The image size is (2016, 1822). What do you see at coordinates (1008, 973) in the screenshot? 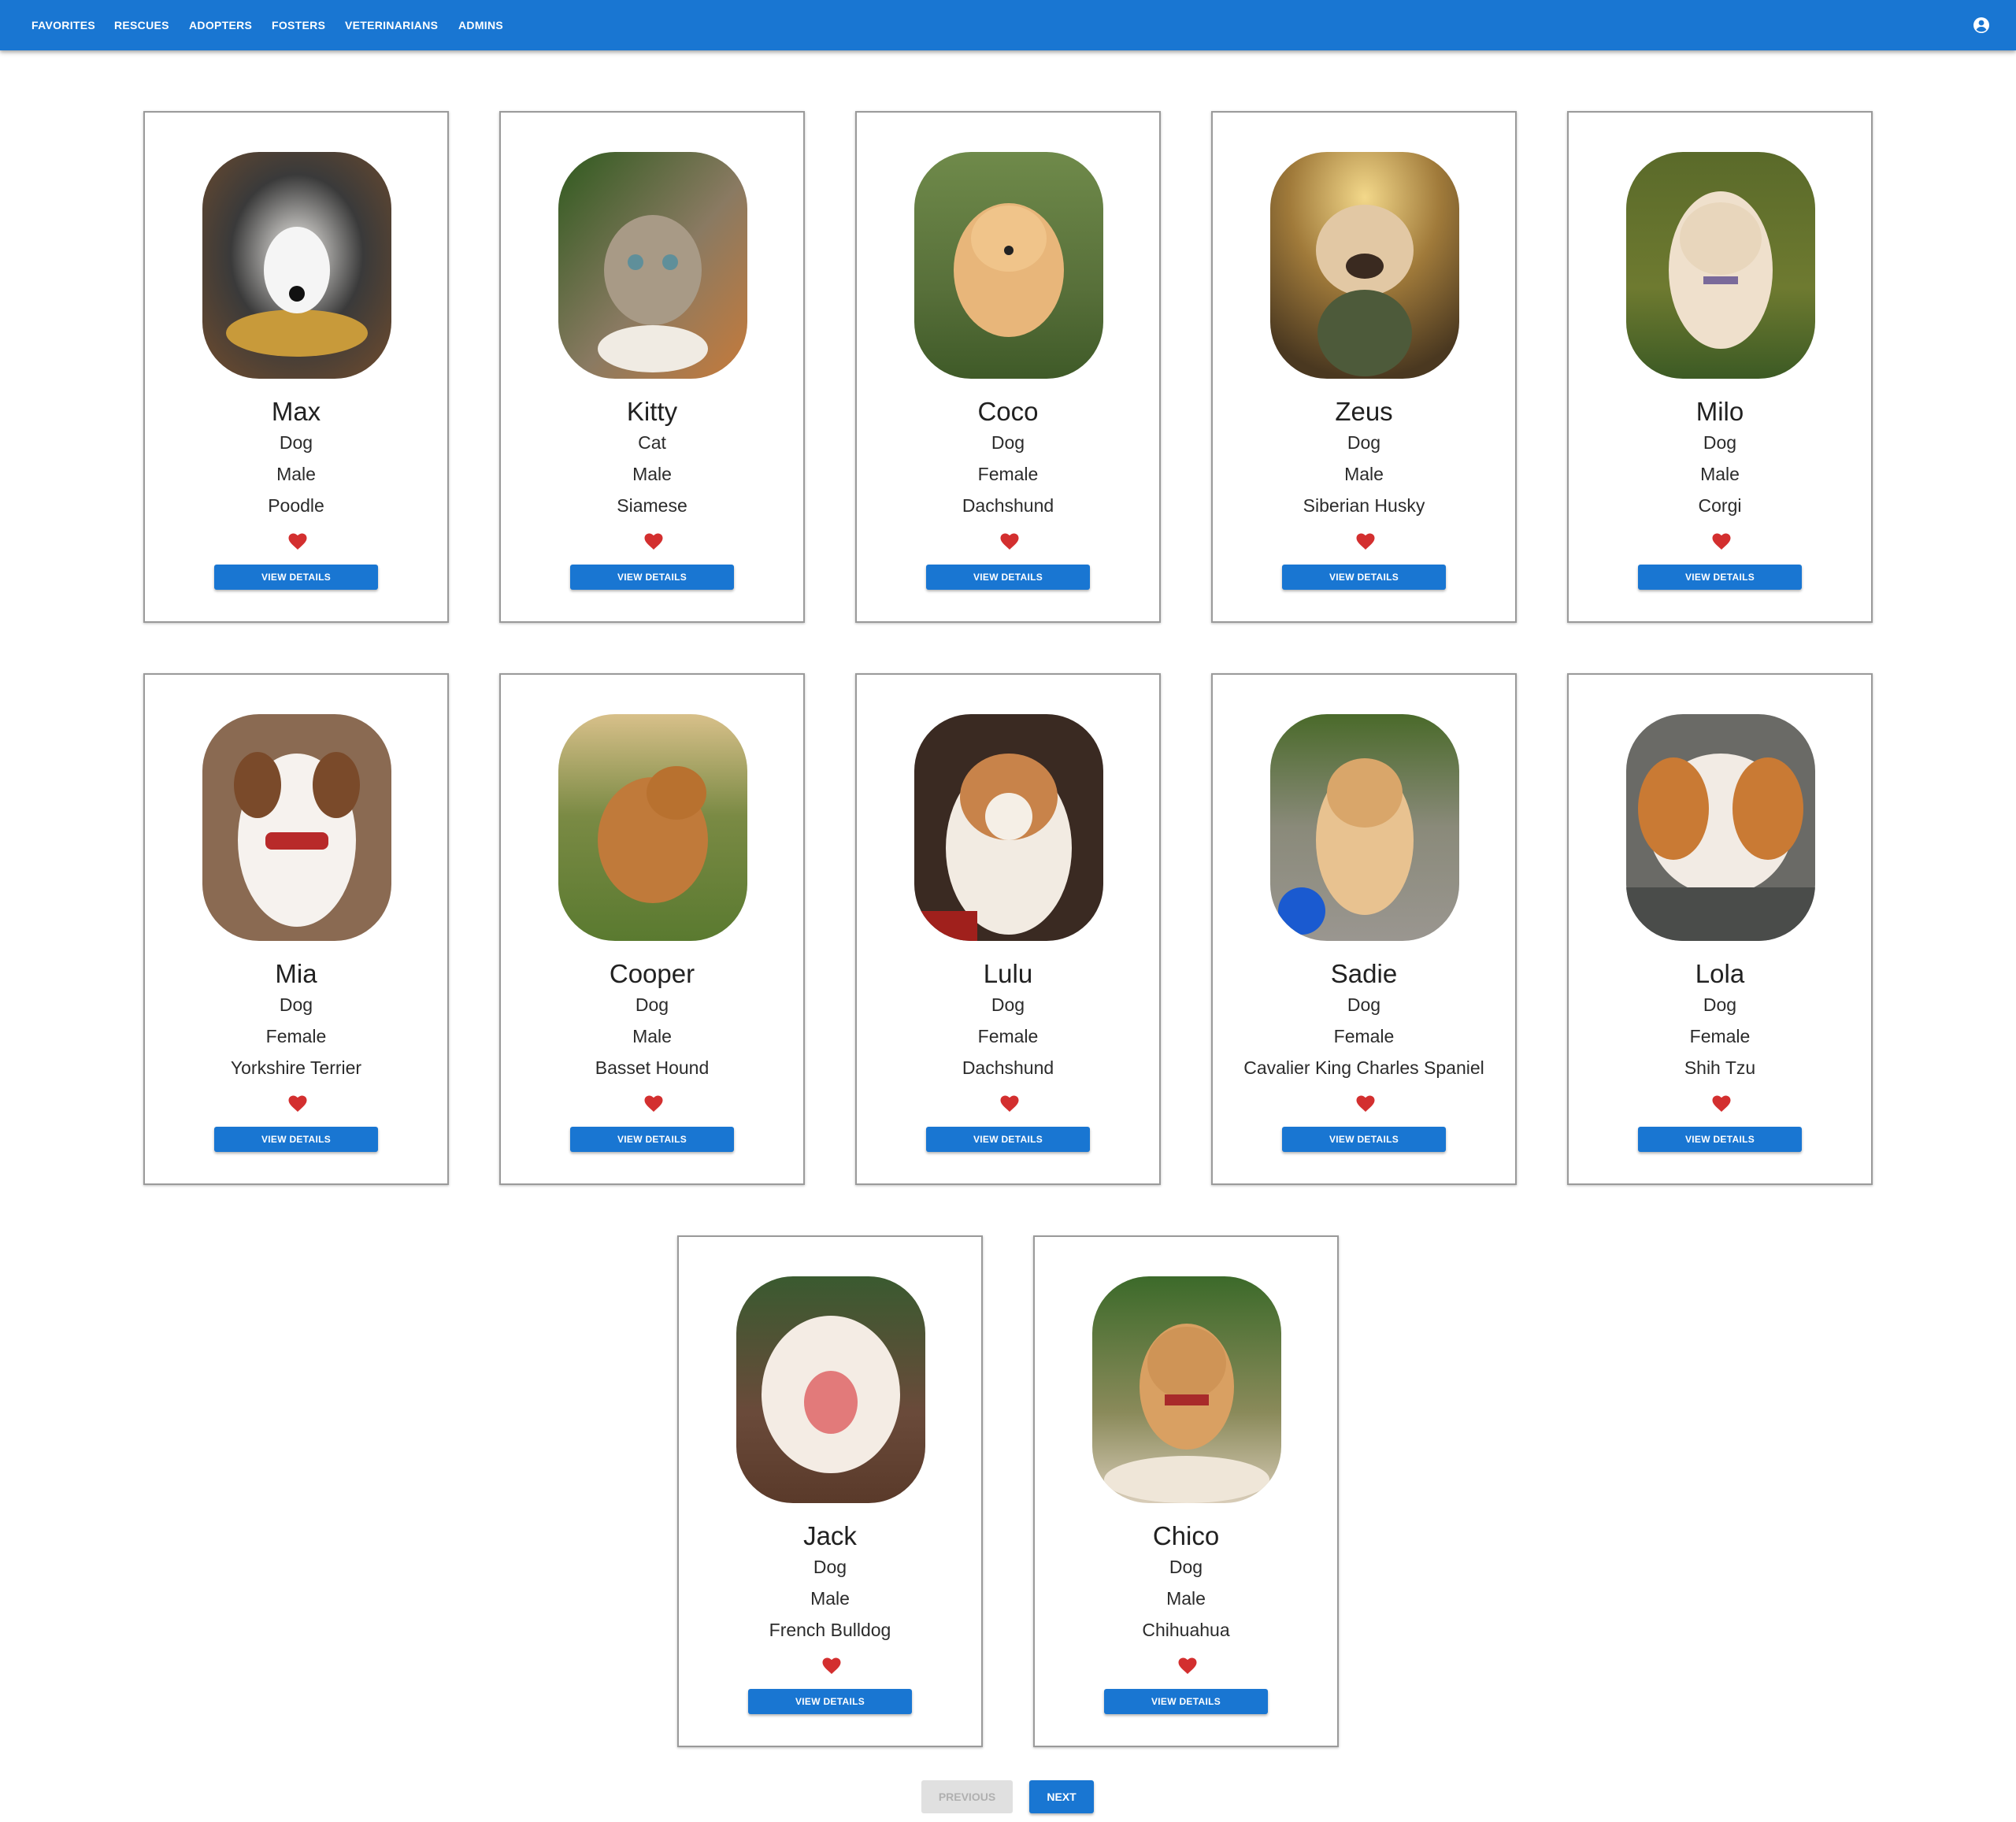
I see `pet-name: Lulu` at bounding box center [1008, 973].